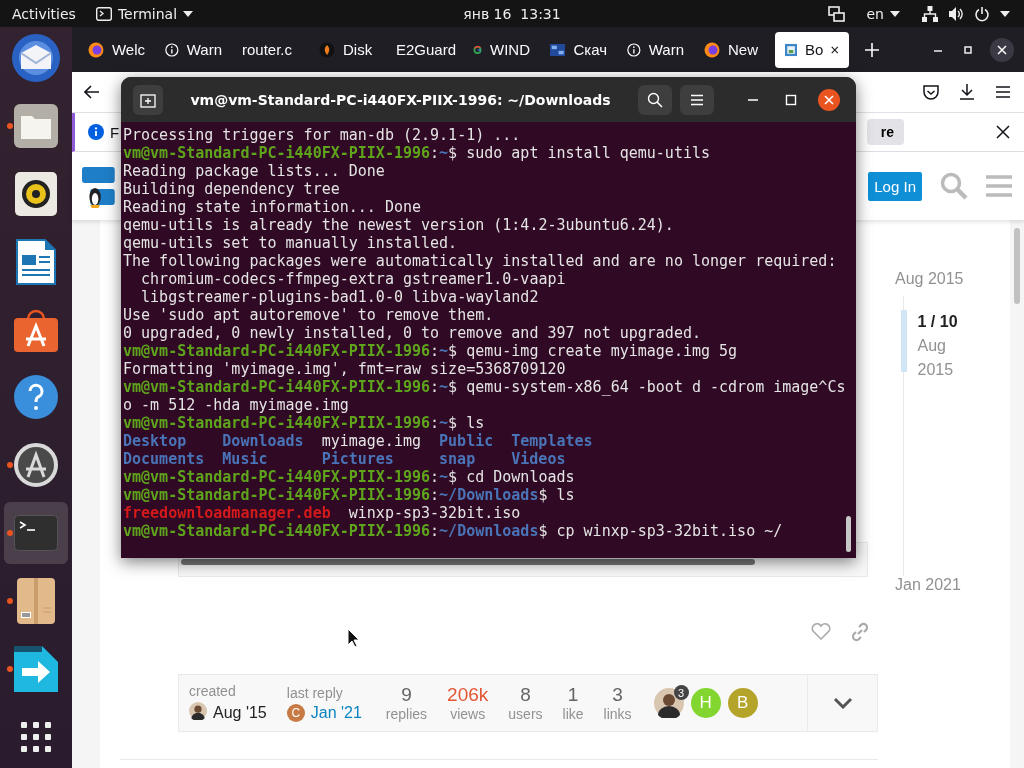 The width and height of the screenshot is (1024, 768). Describe the element at coordinates (573, 714) in the screenshot. I see `stat-label: like` at that location.